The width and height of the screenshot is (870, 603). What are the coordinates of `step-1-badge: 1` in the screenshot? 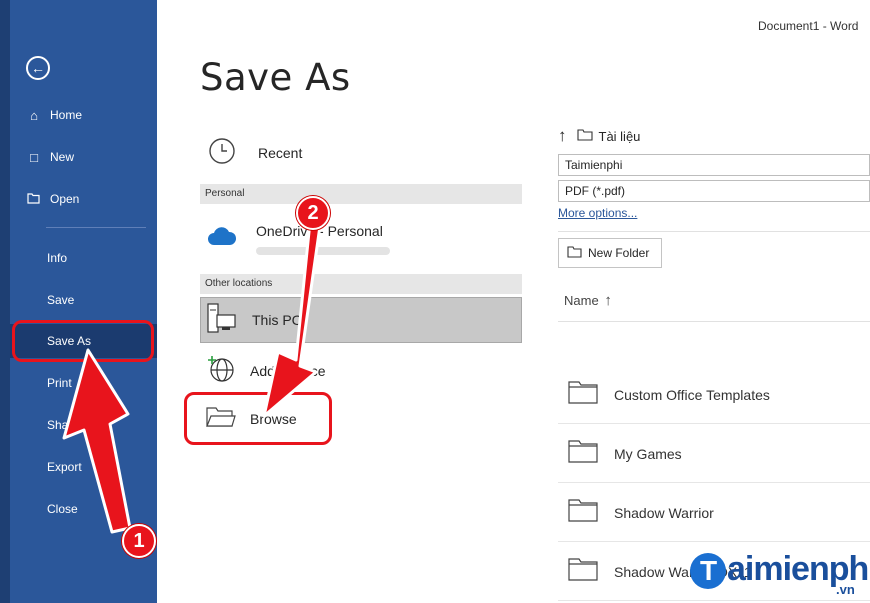 It's located at (139, 541).